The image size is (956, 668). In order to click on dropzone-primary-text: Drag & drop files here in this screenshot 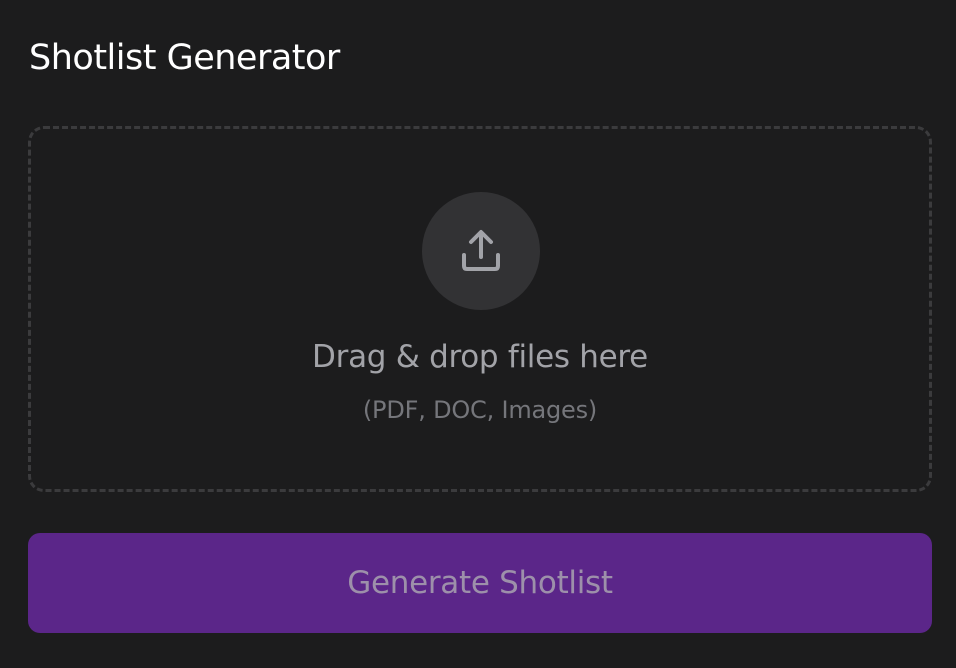, I will do `click(480, 357)`.